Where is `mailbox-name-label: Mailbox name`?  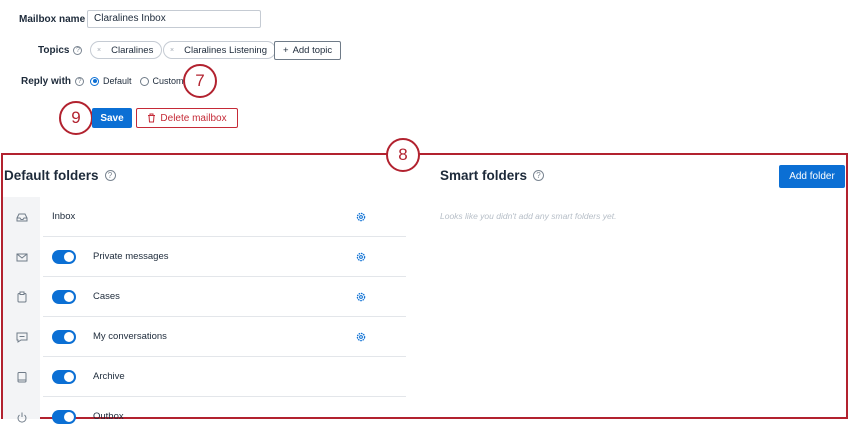 mailbox-name-label: Mailbox name is located at coordinates (52, 19).